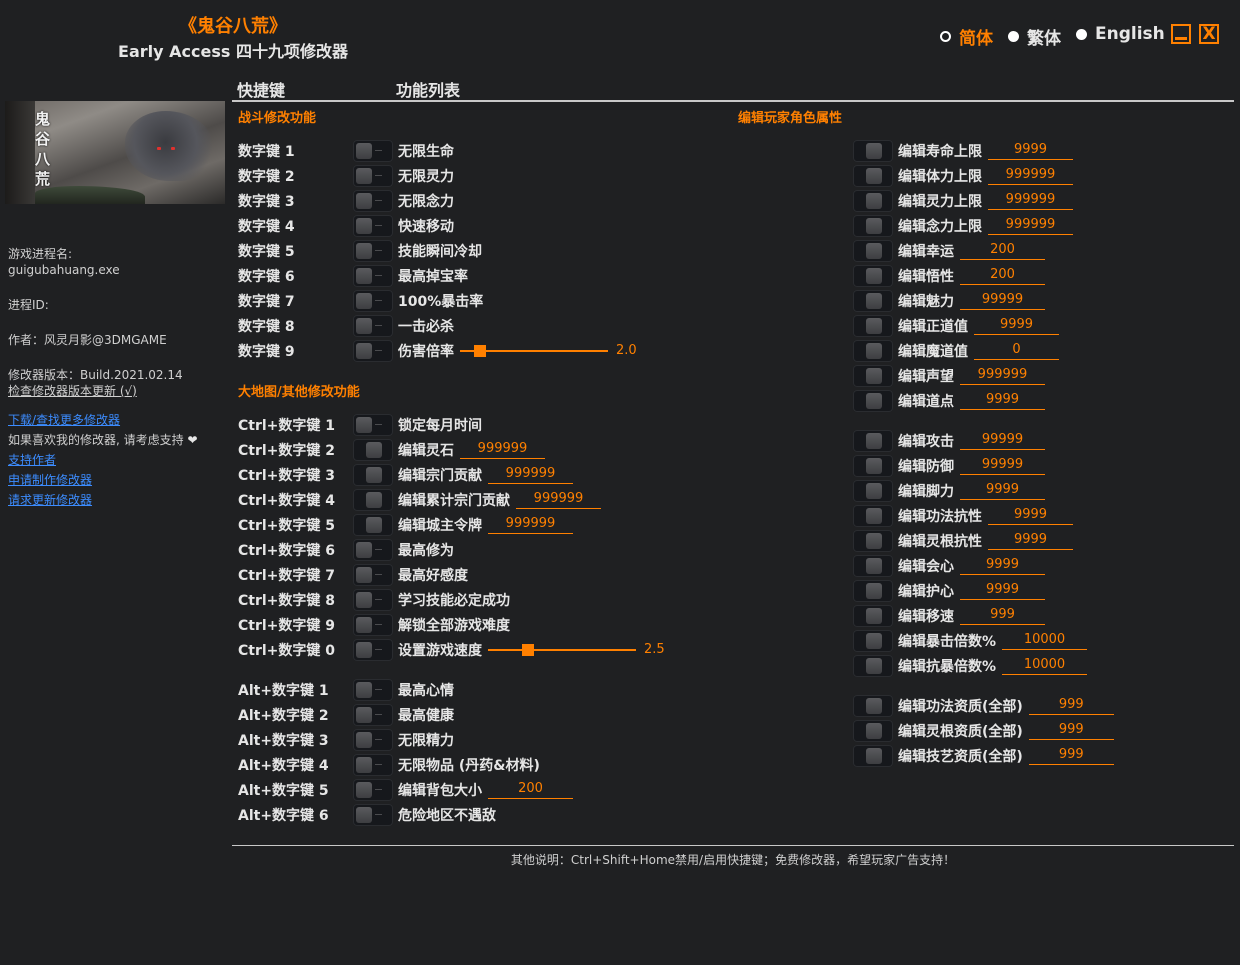 The image size is (1240, 965). Describe the element at coordinates (426, 740) in the screenshot. I see `feature-label: 无限精力` at that location.